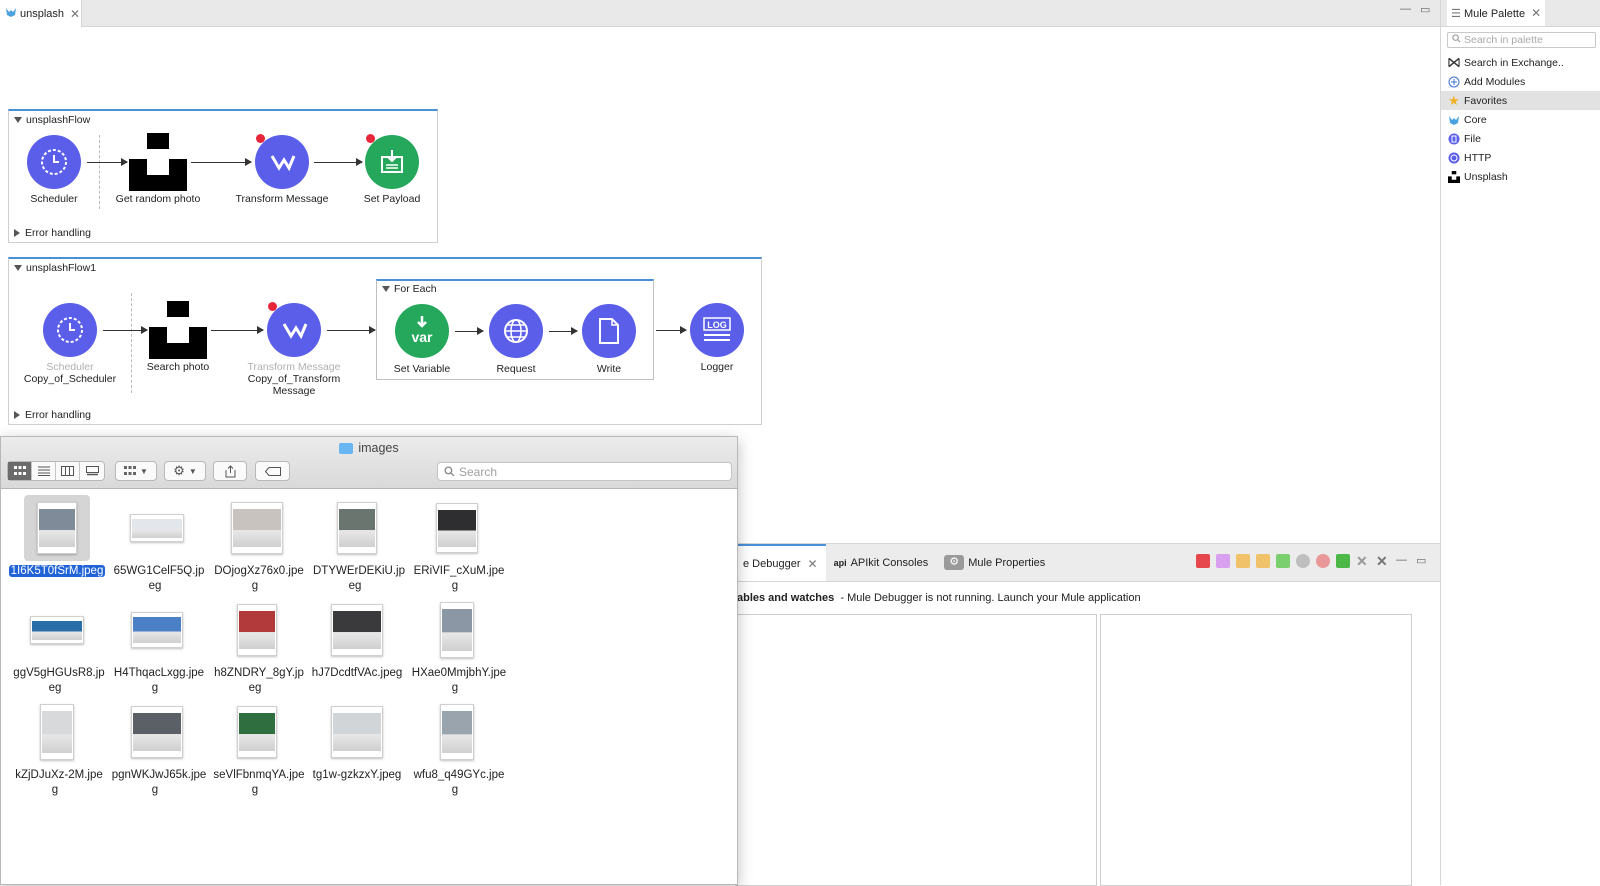 This screenshot has width=1600, height=886. What do you see at coordinates (70, 367) in the screenshot?
I see `node-sublabel: Scheduler` at bounding box center [70, 367].